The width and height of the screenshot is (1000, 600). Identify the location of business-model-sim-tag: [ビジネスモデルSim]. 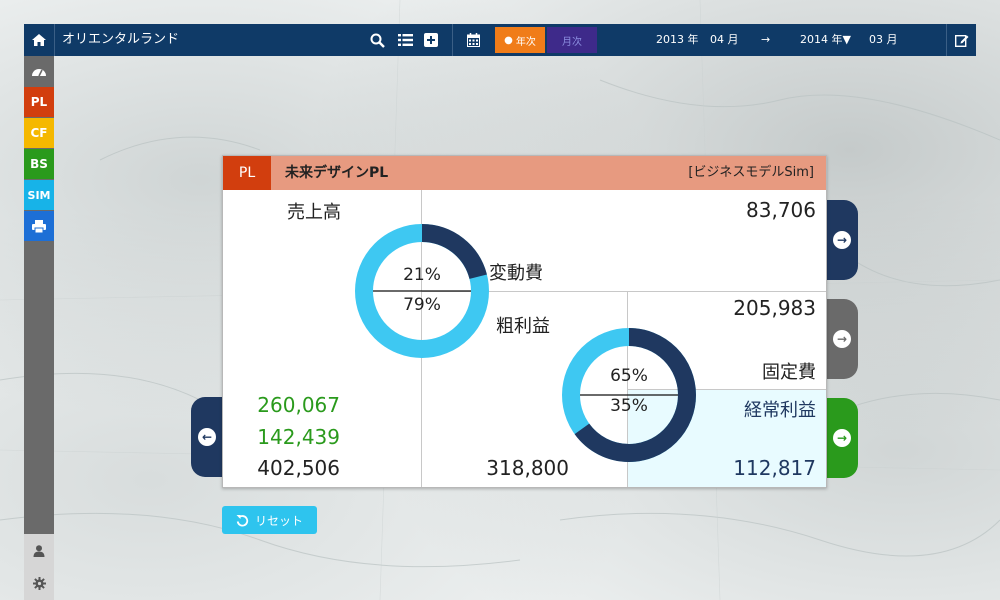
(751, 173).